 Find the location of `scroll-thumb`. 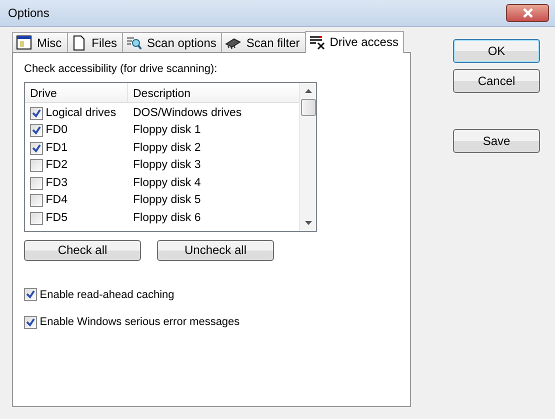

scroll-thumb is located at coordinates (308, 107).